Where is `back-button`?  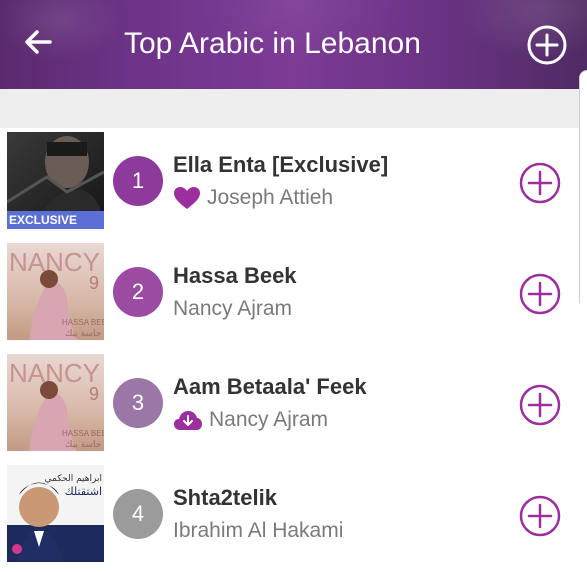 back-button is located at coordinates (38, 42).